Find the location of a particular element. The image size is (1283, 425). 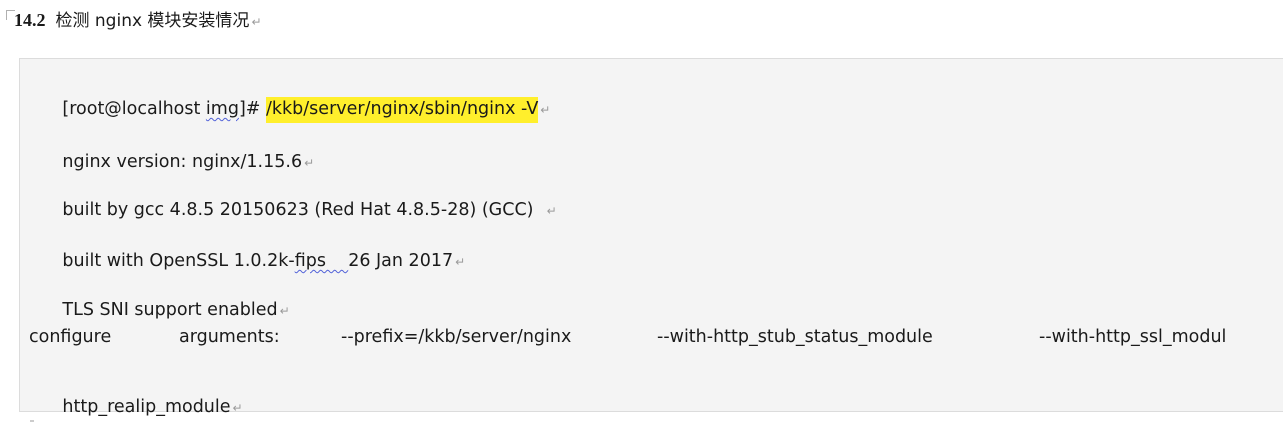

section-heading: 14.2 检测 nginx 模块安装情况 ↵ is located at coordinates (138, 19).